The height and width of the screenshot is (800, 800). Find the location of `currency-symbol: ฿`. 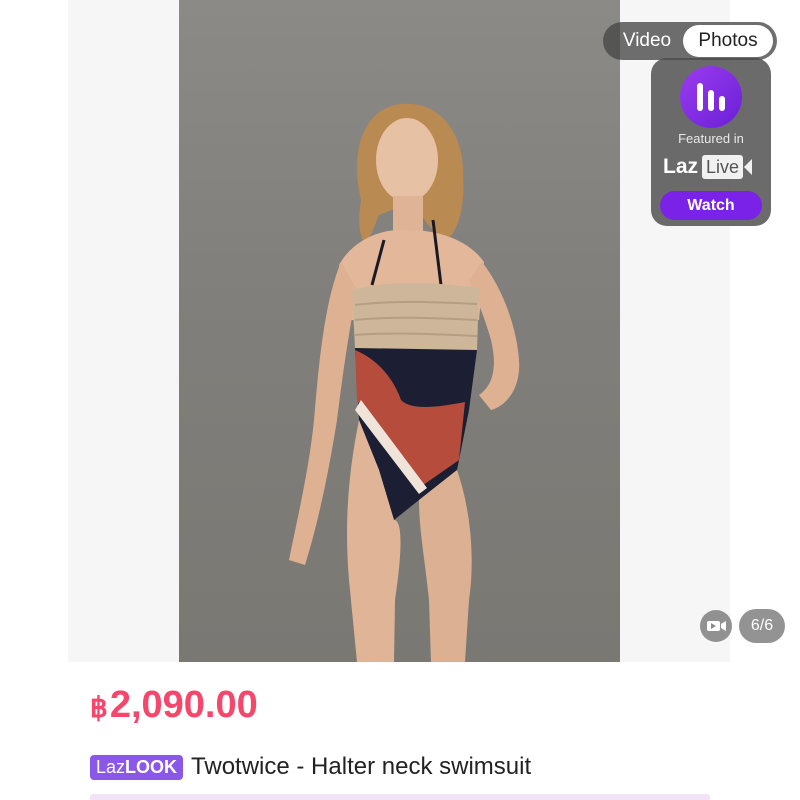

currency-symbol: ฿ is located at coordinates (99, 707).